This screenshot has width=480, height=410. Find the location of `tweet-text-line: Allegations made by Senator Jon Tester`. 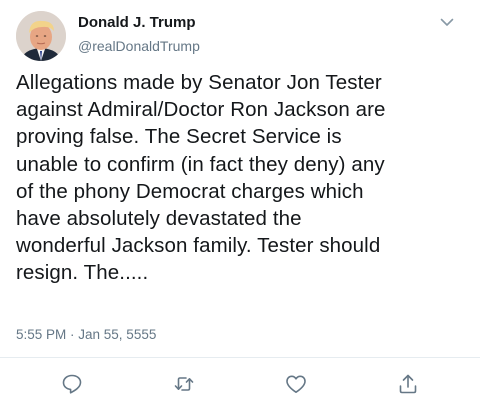

tweet-text-line: Allegations made by Senator Jon Tester is located at coordinates (199, 82).